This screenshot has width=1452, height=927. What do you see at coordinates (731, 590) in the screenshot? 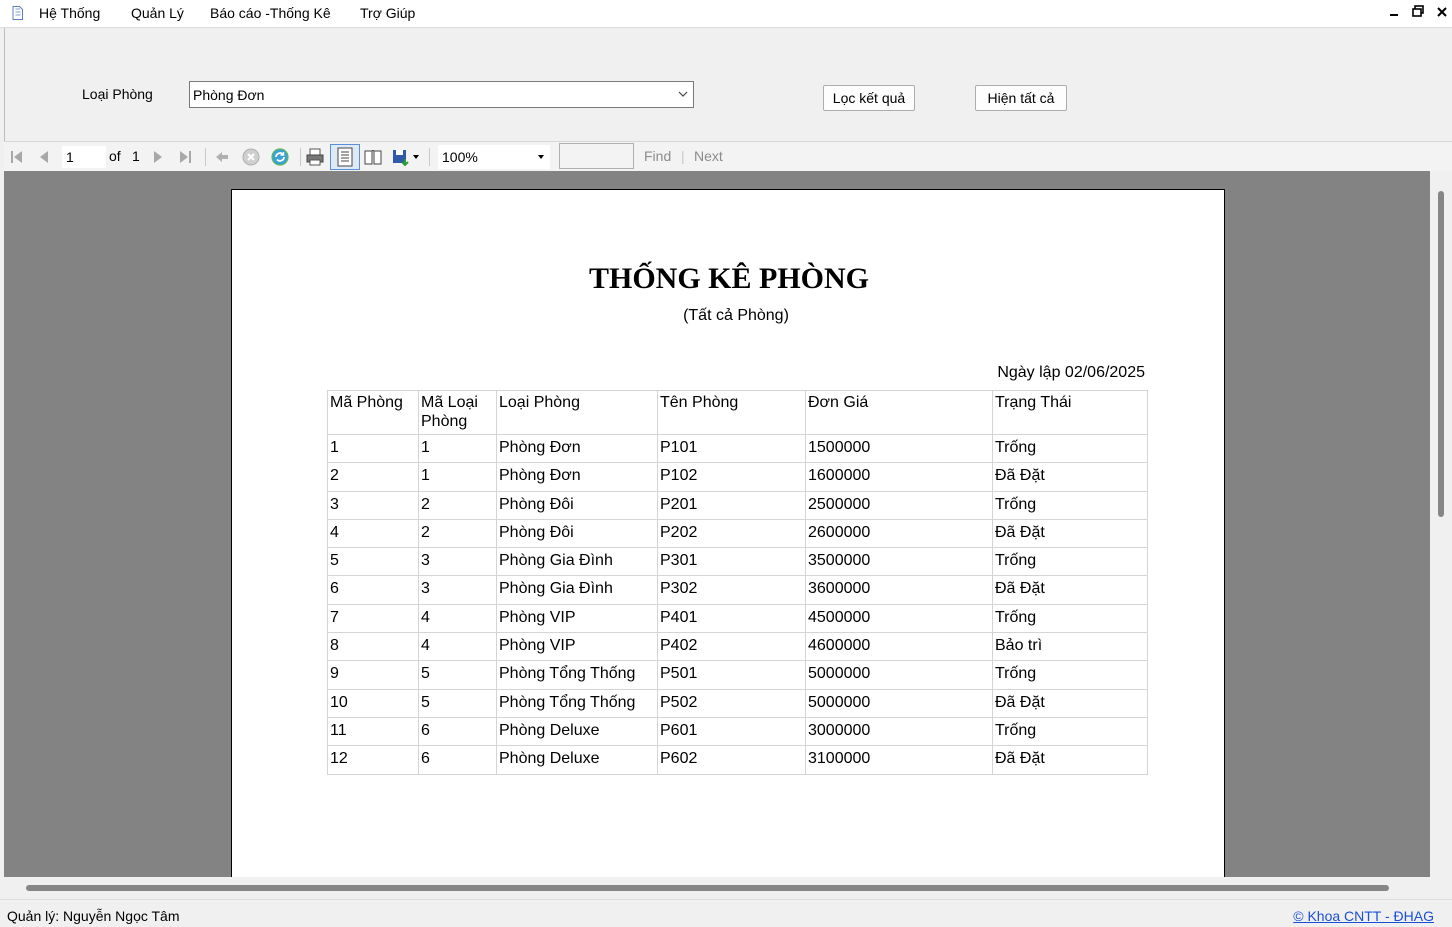
I see `table-cell: P302` at bounding box center [731, 590].